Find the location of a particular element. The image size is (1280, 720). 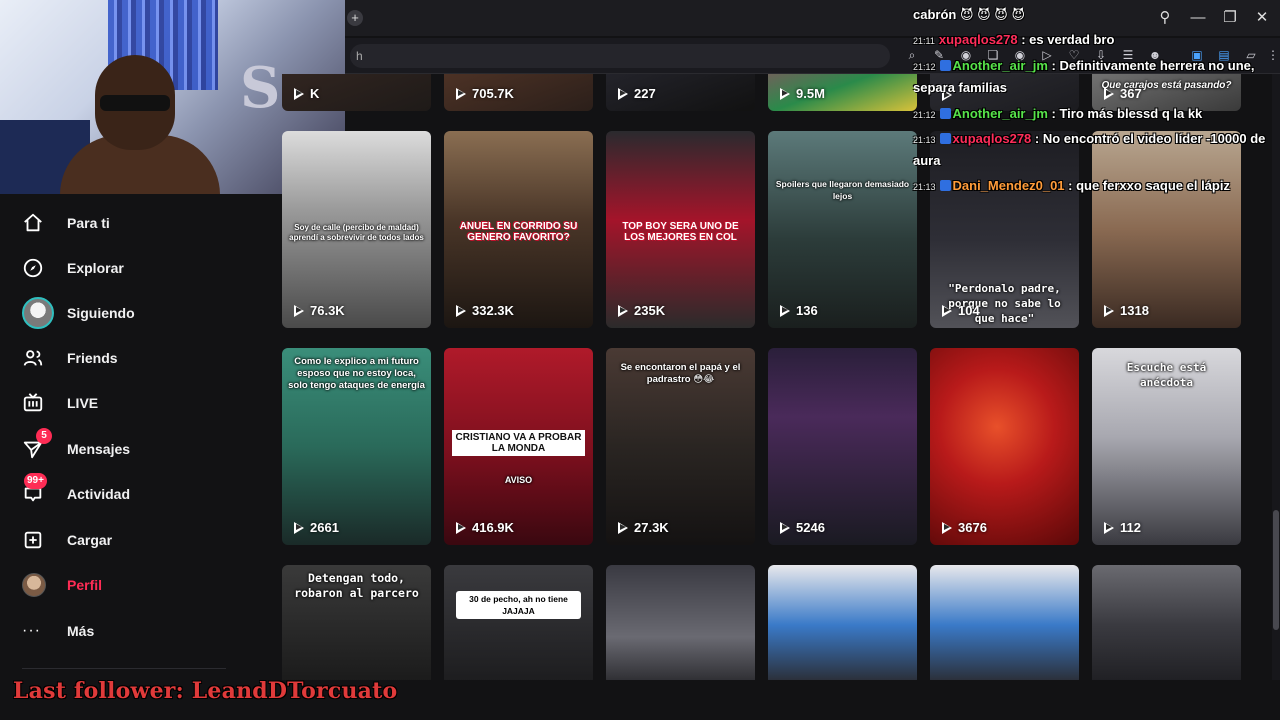

view-count: 112 is located at coordinates (1122, 527).